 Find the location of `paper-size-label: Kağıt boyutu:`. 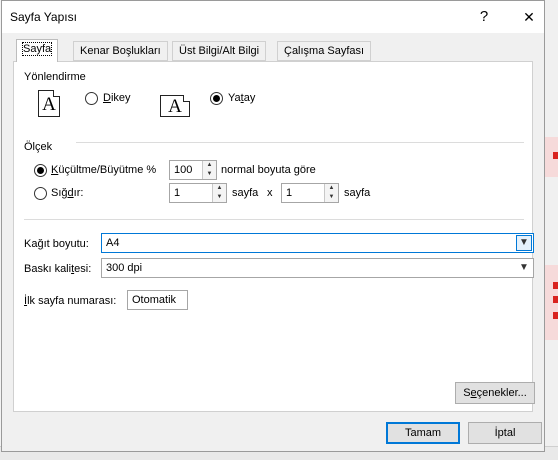

paper-size-label: Kağıt boyutu: is located at coordinates (56, 244).